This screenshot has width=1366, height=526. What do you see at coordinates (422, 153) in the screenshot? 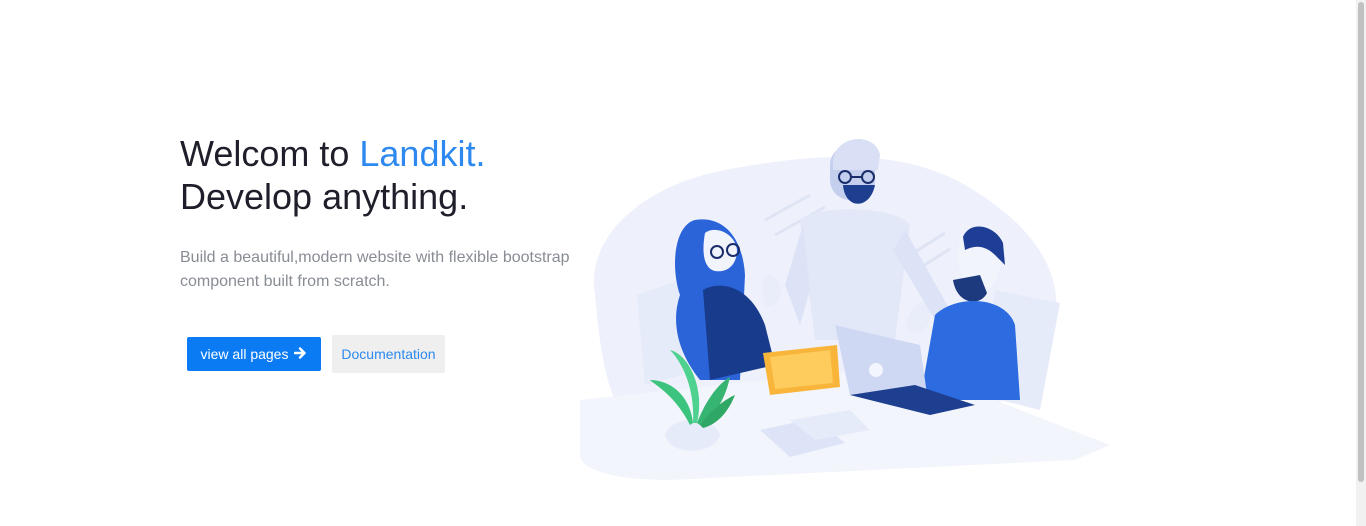
I see `hero-title-accent: Landkit.` at bounding box center [422, 153].